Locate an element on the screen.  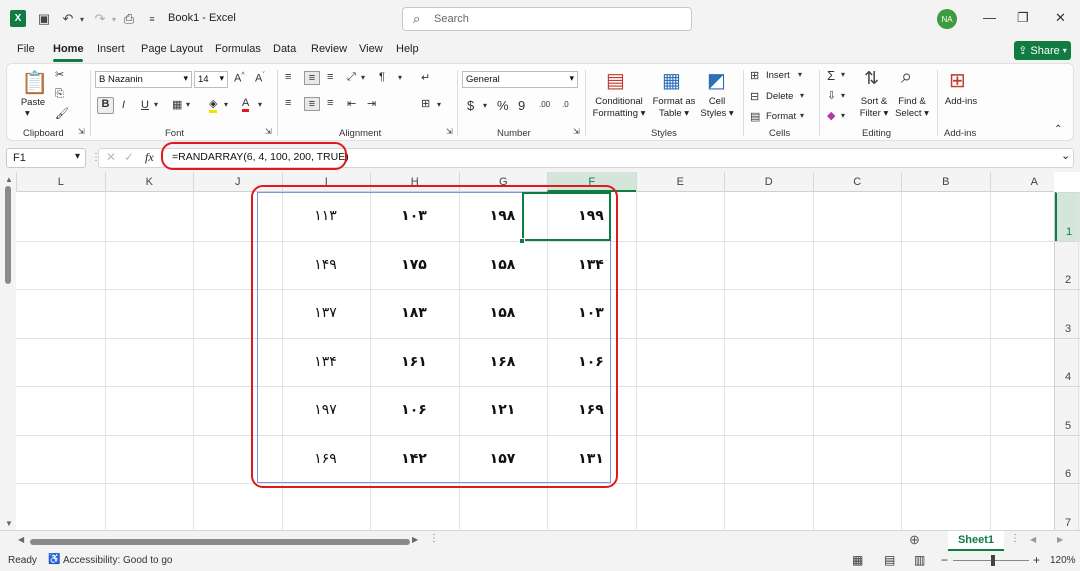
row-header-4: 4 is located at coordinates (1067, 362).